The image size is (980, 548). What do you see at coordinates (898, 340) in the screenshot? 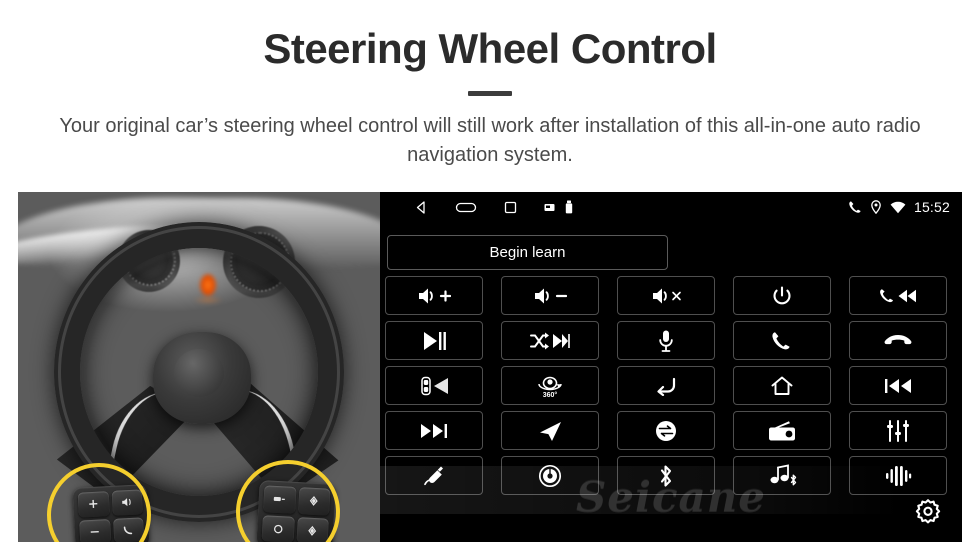
I see `hang-up-button` at bounding box center [898, 340].